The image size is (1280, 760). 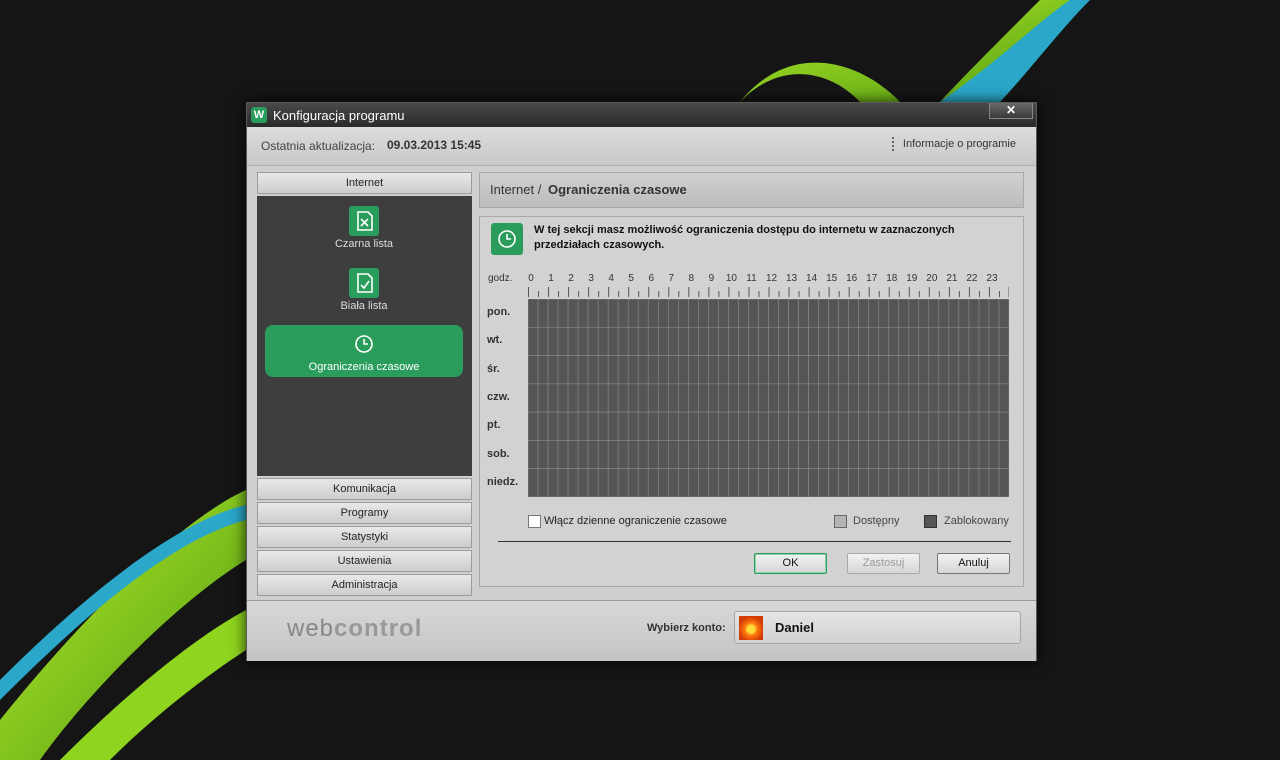 I want to click on ok-button: OK, so click(x=790, y=563).